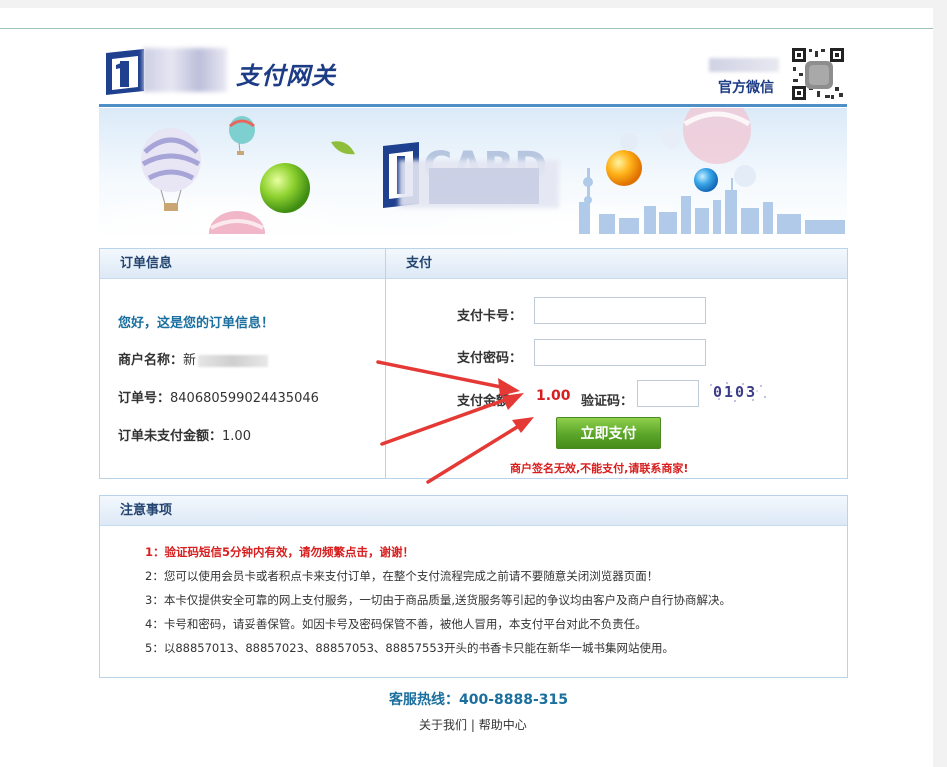 This screenshot has height=767, width=947. What do you see at coordinates (144, 398) in the screenshot?
I see `order-number-label: 订单号：` at bounding box center [144, 398].